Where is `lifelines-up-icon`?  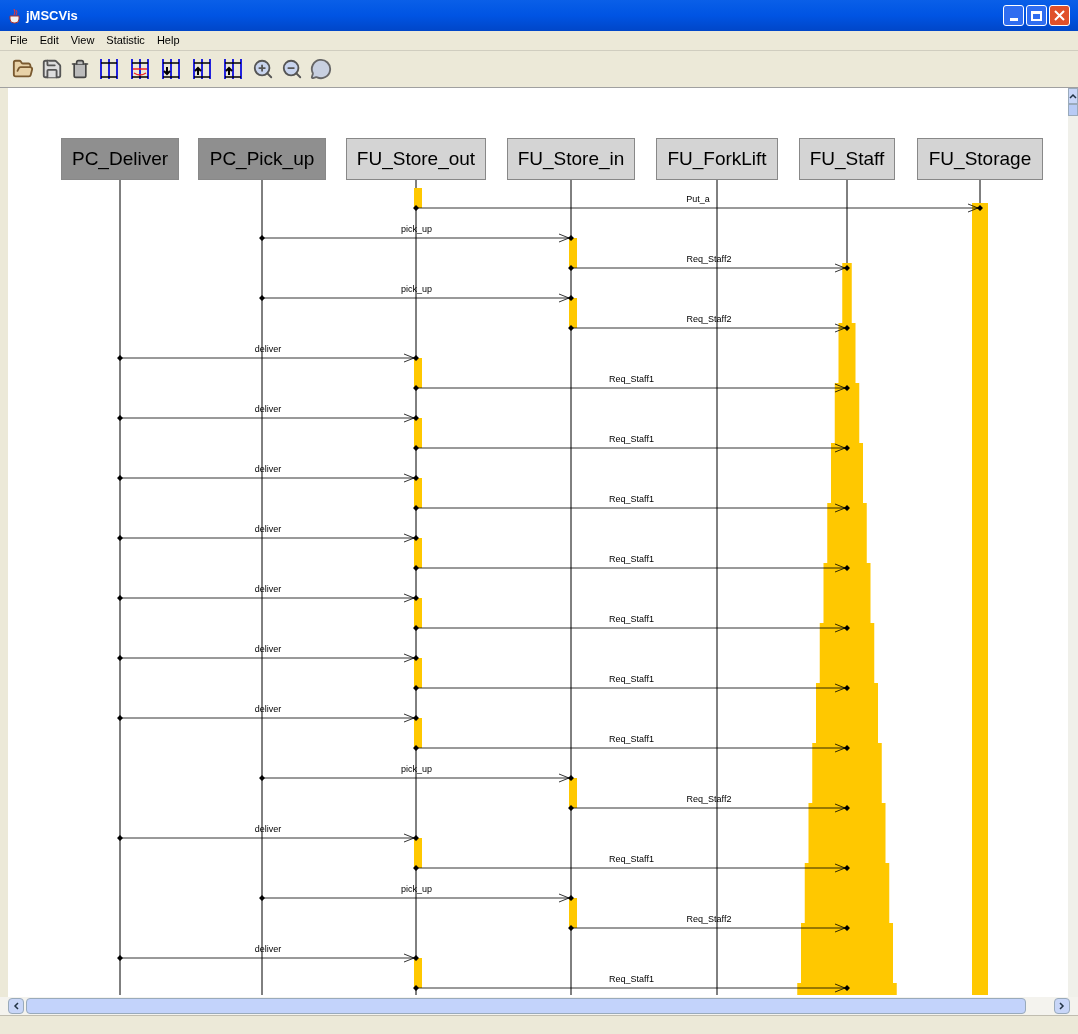
lifelines-up-icon is located at coordinates (202, 69).